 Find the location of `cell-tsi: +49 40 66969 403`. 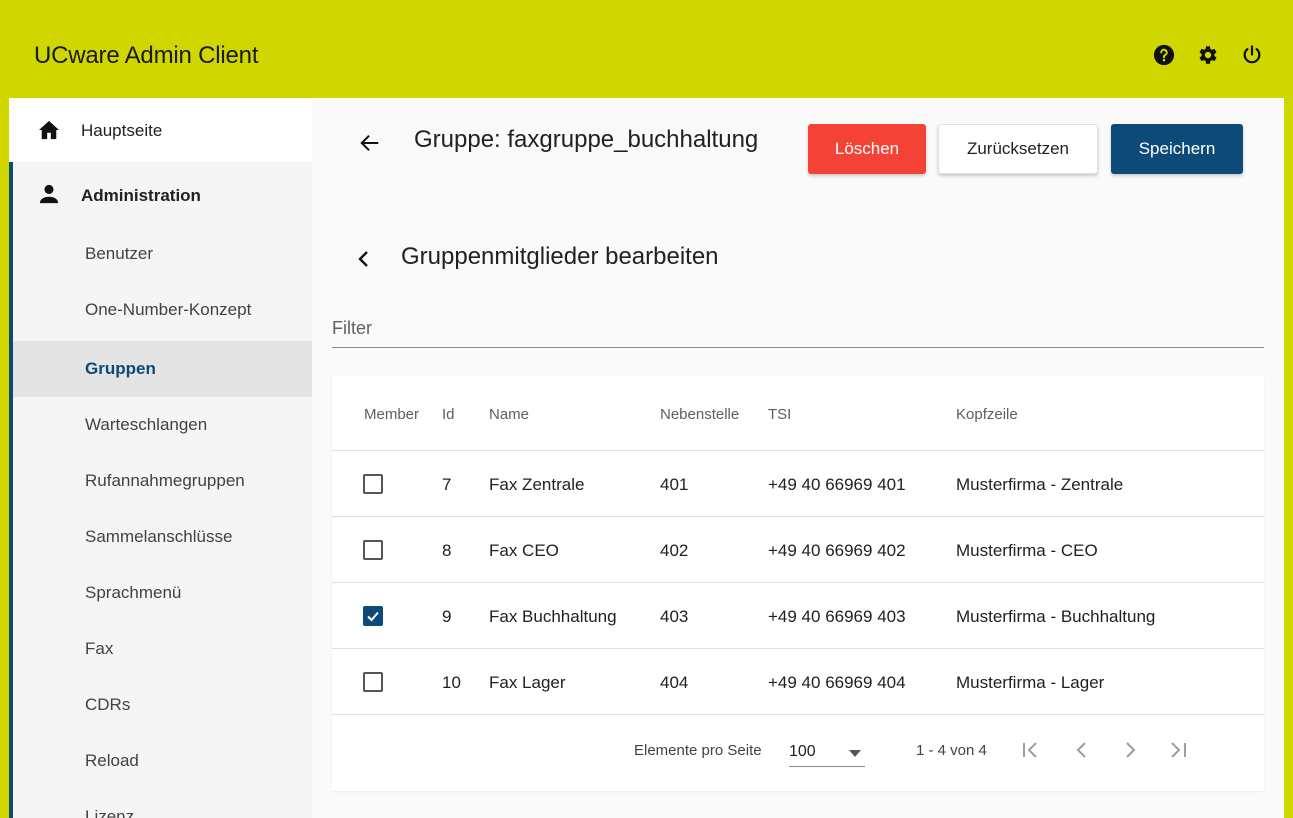

cell-tsi: +49 40 66969 403 is located at coordinates (837, 616).